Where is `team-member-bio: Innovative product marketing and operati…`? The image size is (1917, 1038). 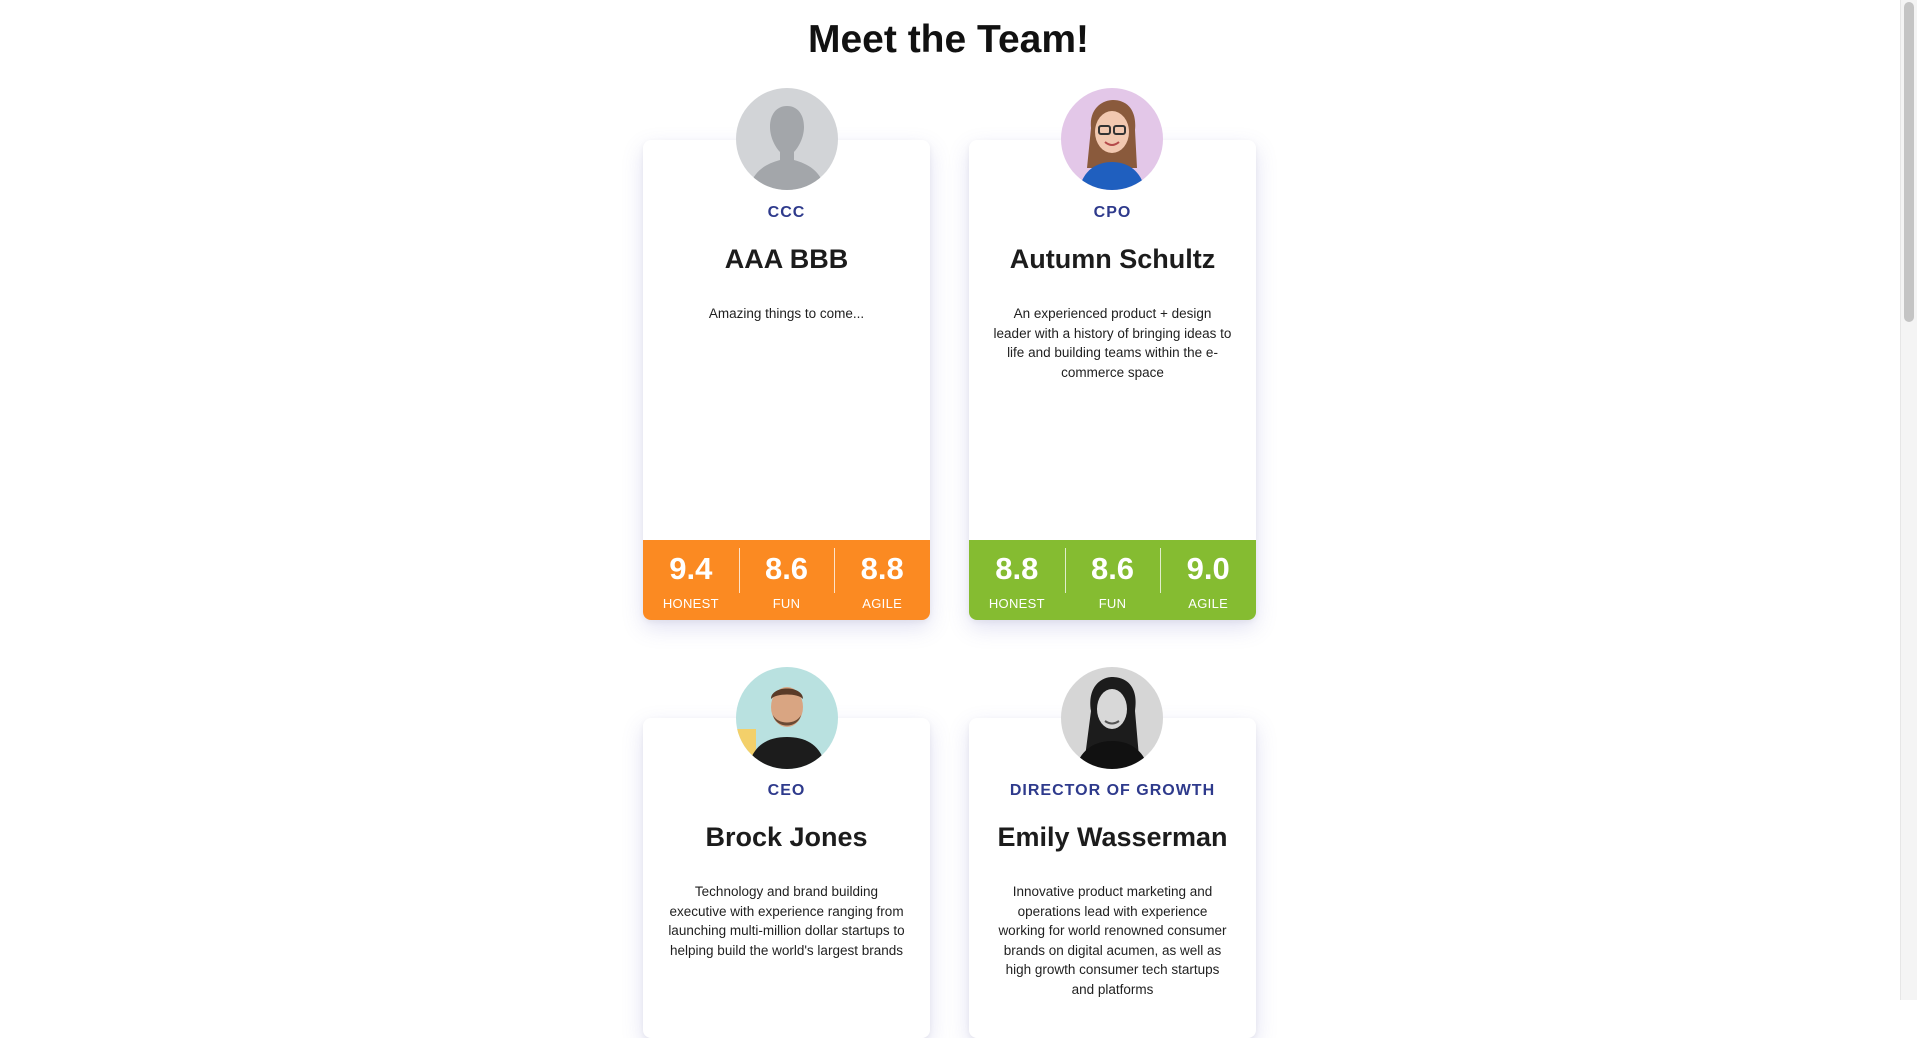 team-member-bio: Innovative product marketing and operati… is located at coordinates (1112, 940).